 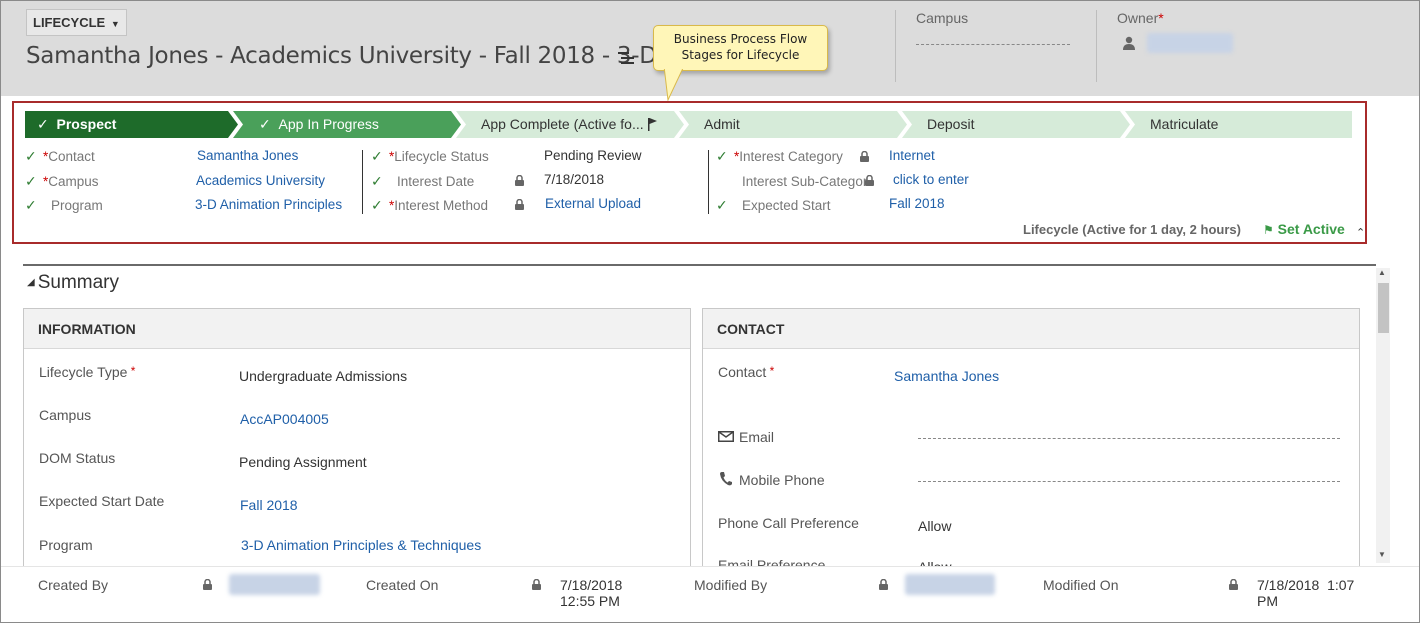 I want to click on bpf-campus-label: *Campus, so click(x=71, y=181).